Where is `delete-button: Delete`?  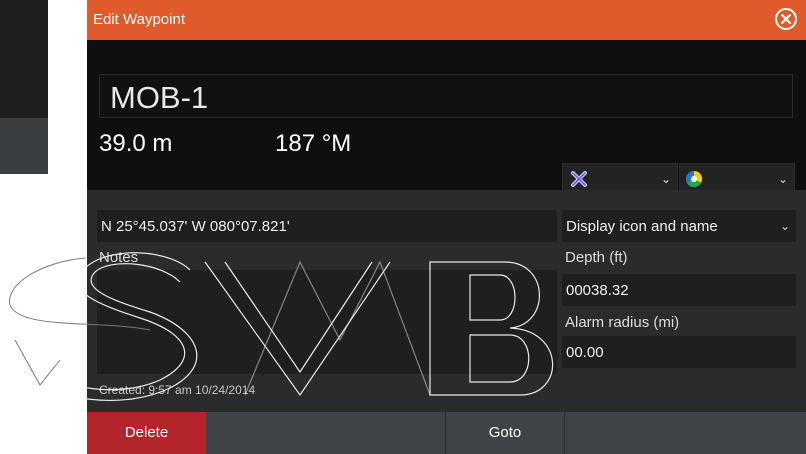 delete-button: Delete is located at coordinates (146, 433).